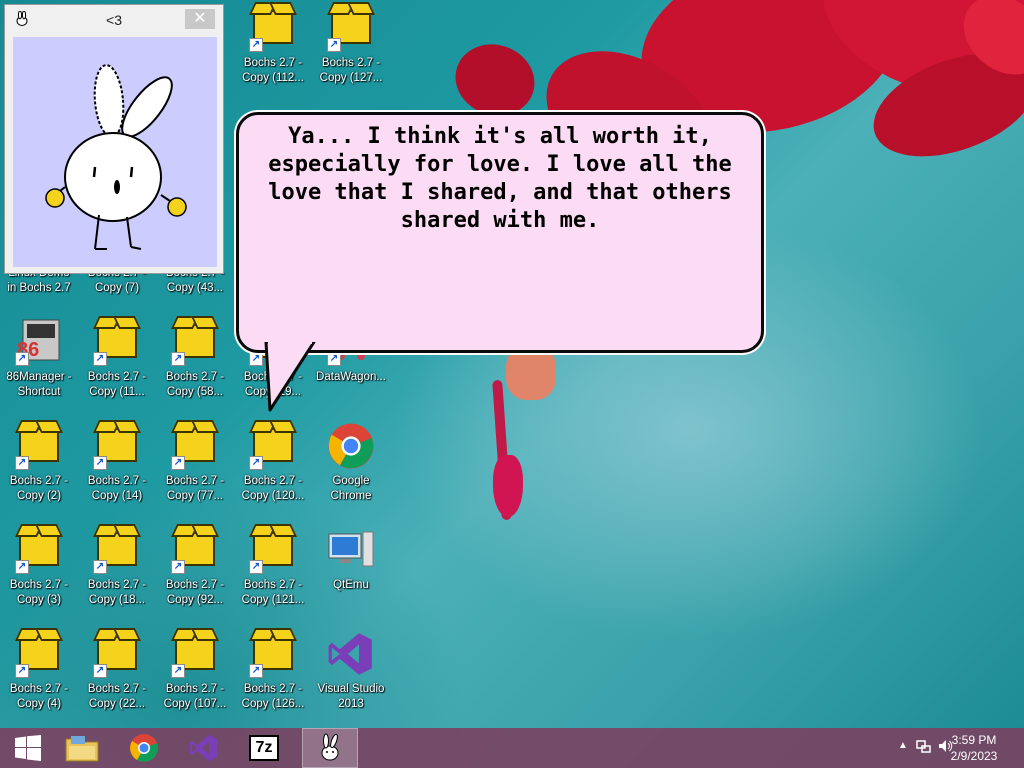  I want to click on desktop-icon-label: Bochs 2.7 - Copy (14), so click(117, 488).